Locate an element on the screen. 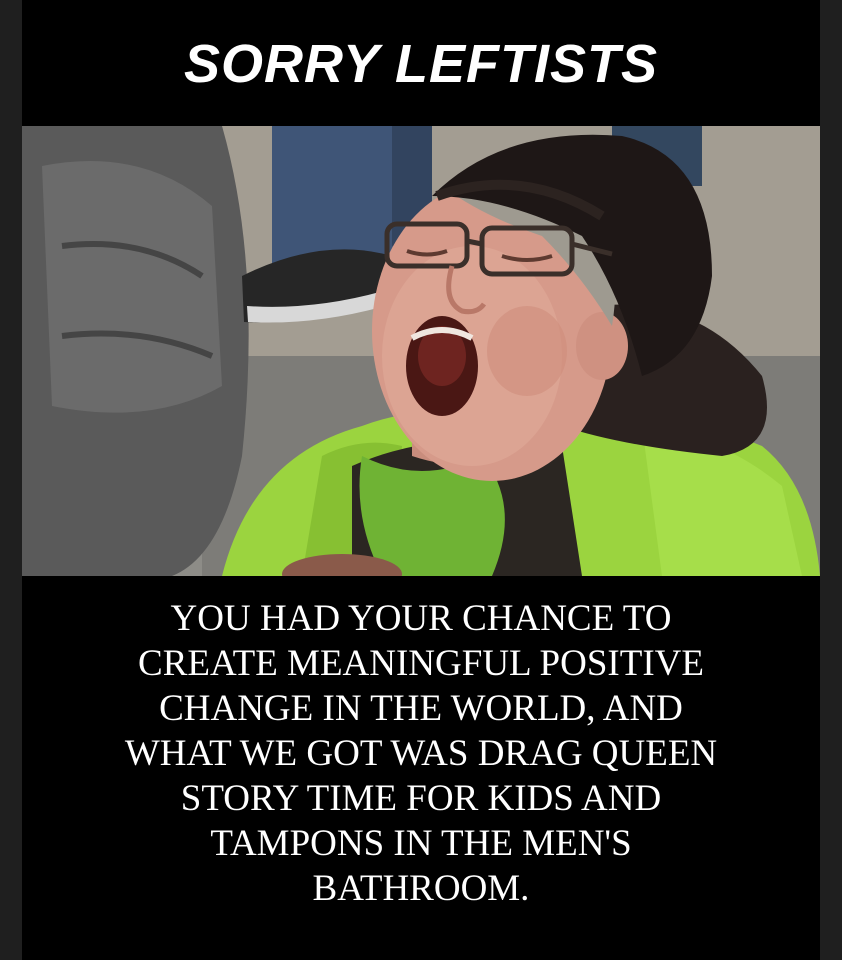 The height and width of the screenshot is (960, 842). right-border is located at coordinates (831, 480).